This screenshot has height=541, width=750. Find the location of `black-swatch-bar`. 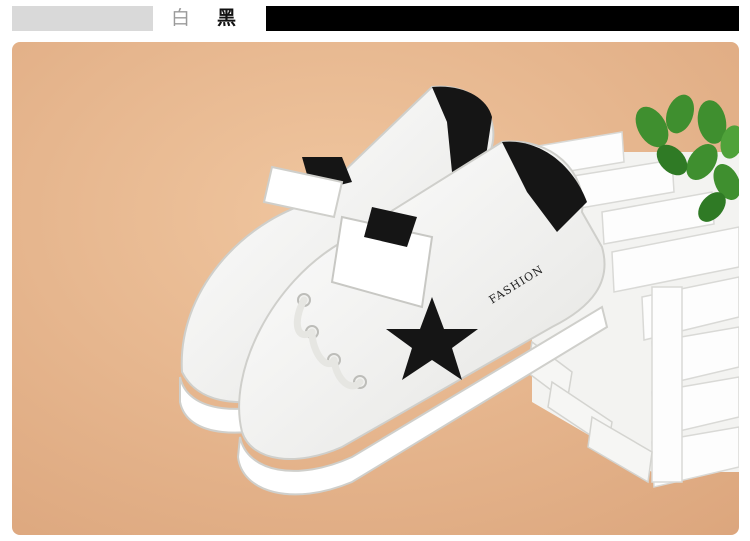

black-swatch-bar is located at coordinates (502, 18).